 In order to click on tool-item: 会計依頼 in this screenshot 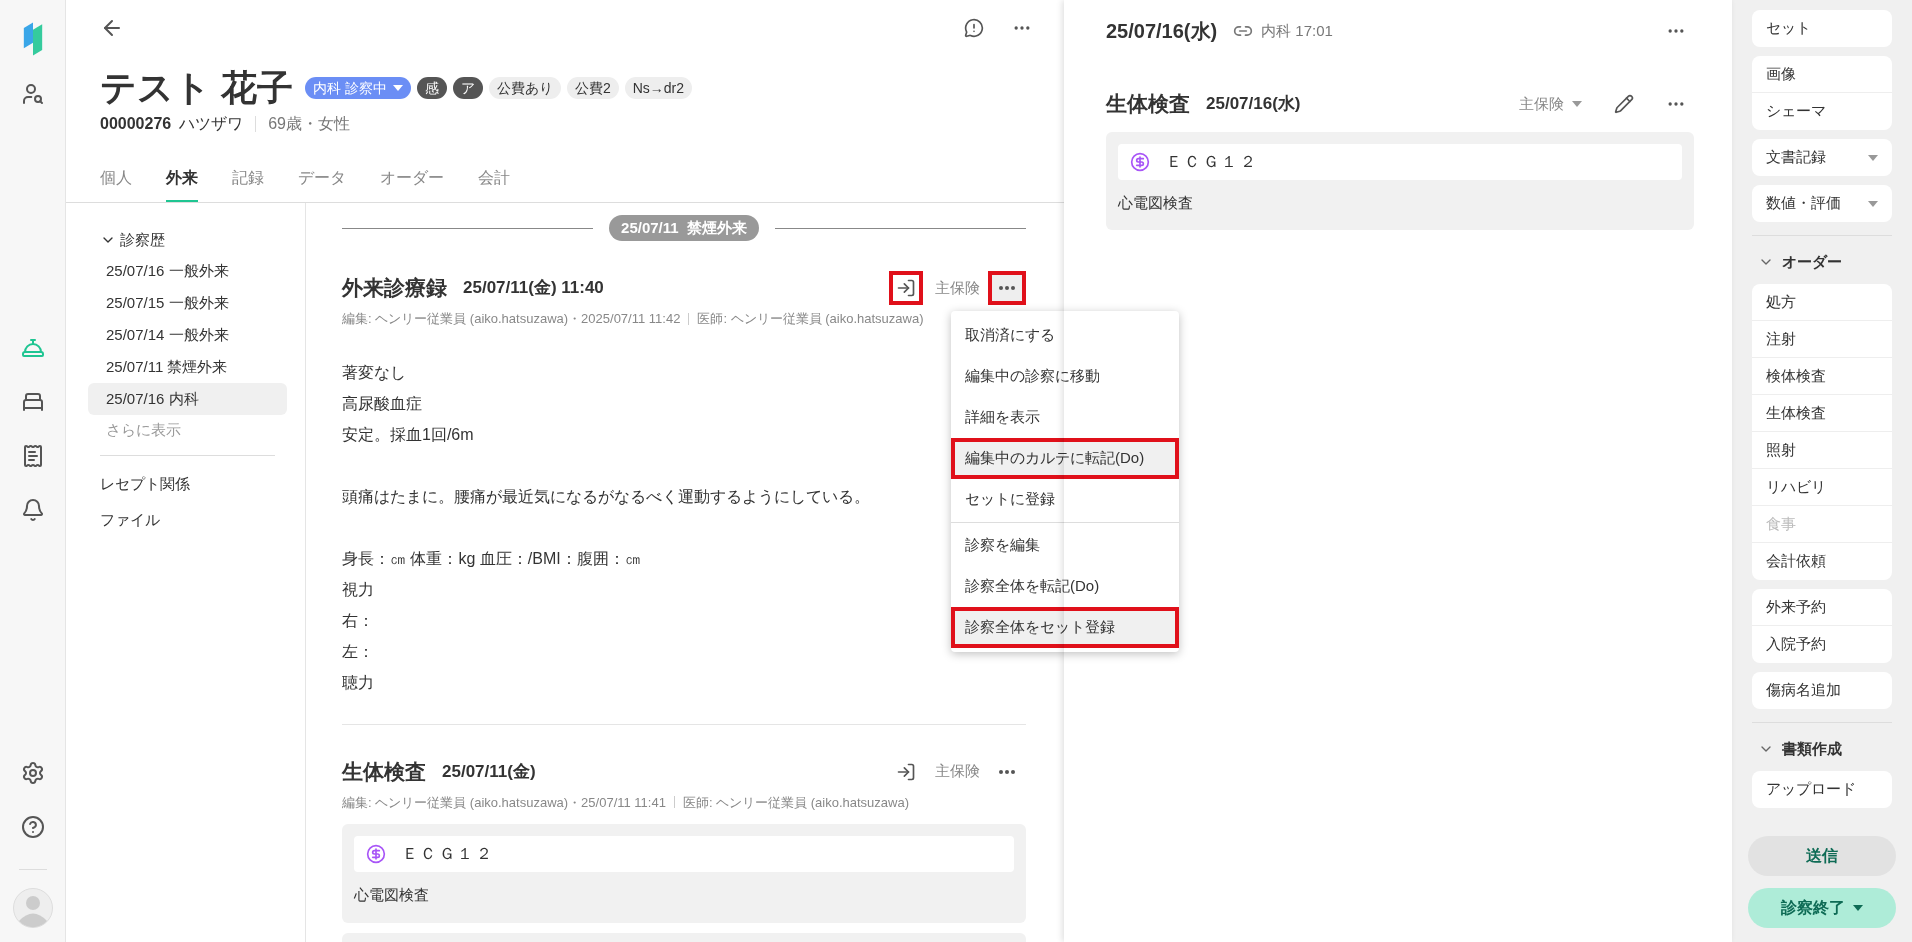, I will do `click(1822, 561)`.